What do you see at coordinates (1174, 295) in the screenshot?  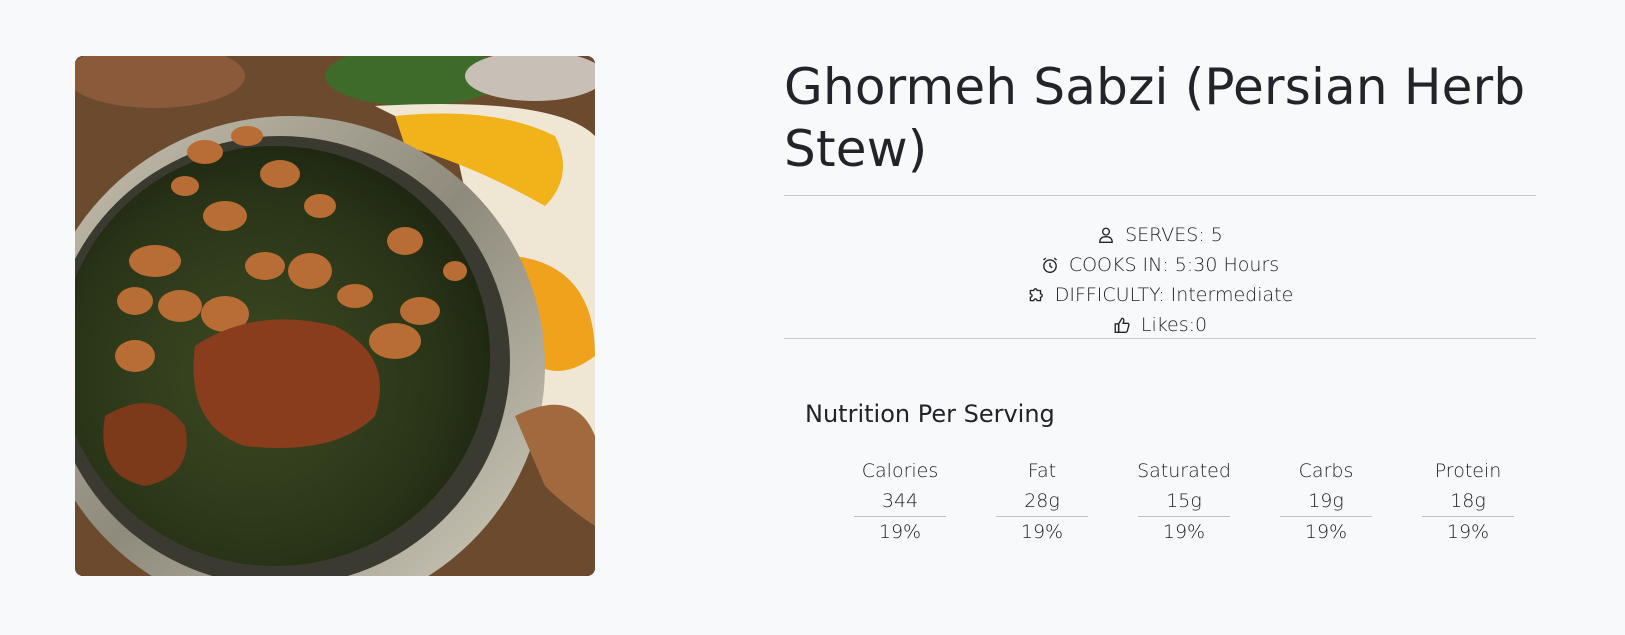 I see `difficulty-text: DIFFICULTY: Intermediate` at bounding box center [1174, 295].